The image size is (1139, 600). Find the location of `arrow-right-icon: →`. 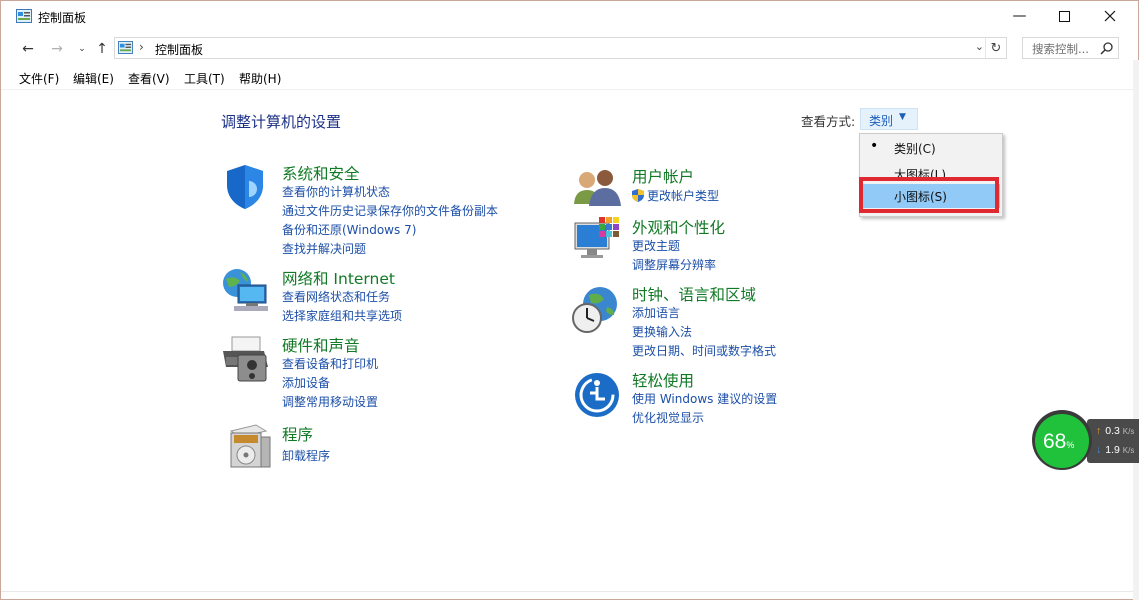

arrow-right-icon: → is located at coordinates (57, 49).